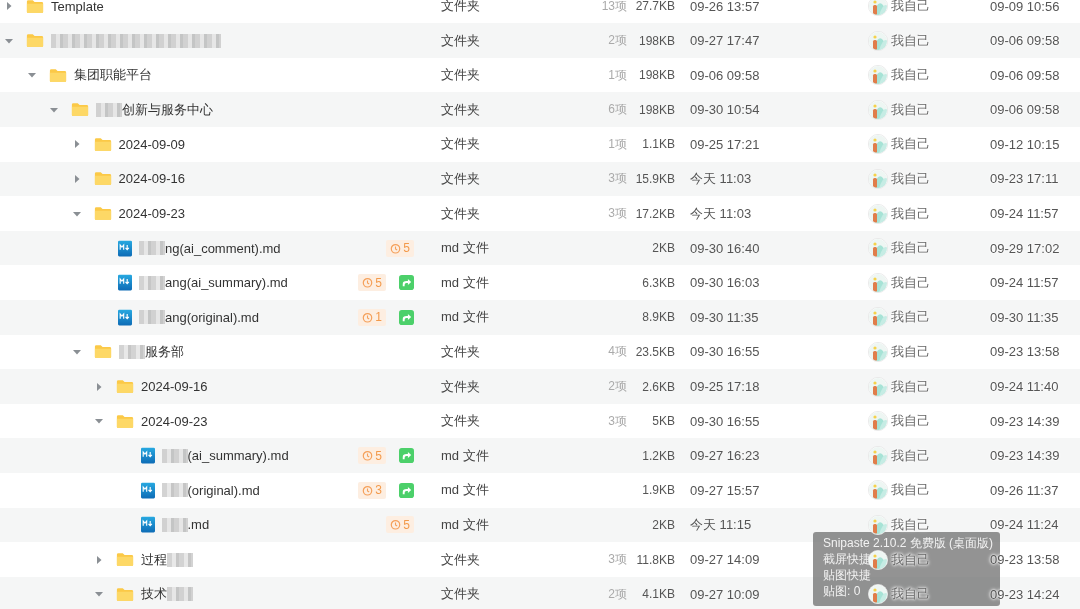 This screenshot has width=1080, height=609. What do you see at coordinates (658, 282) in the screenshot?
I see `file-size: 6.3KB` at bounding box center [658, 282].